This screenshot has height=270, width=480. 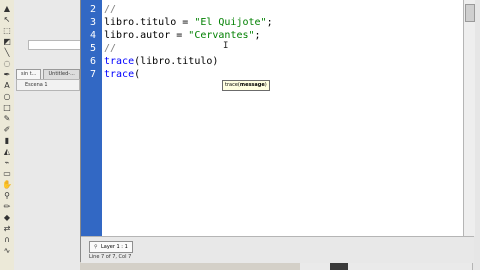 What do you see at coordinates (146, 35) in the screenshot?
I see `code-token: libro.autor =` at bounding box center [146, 35].